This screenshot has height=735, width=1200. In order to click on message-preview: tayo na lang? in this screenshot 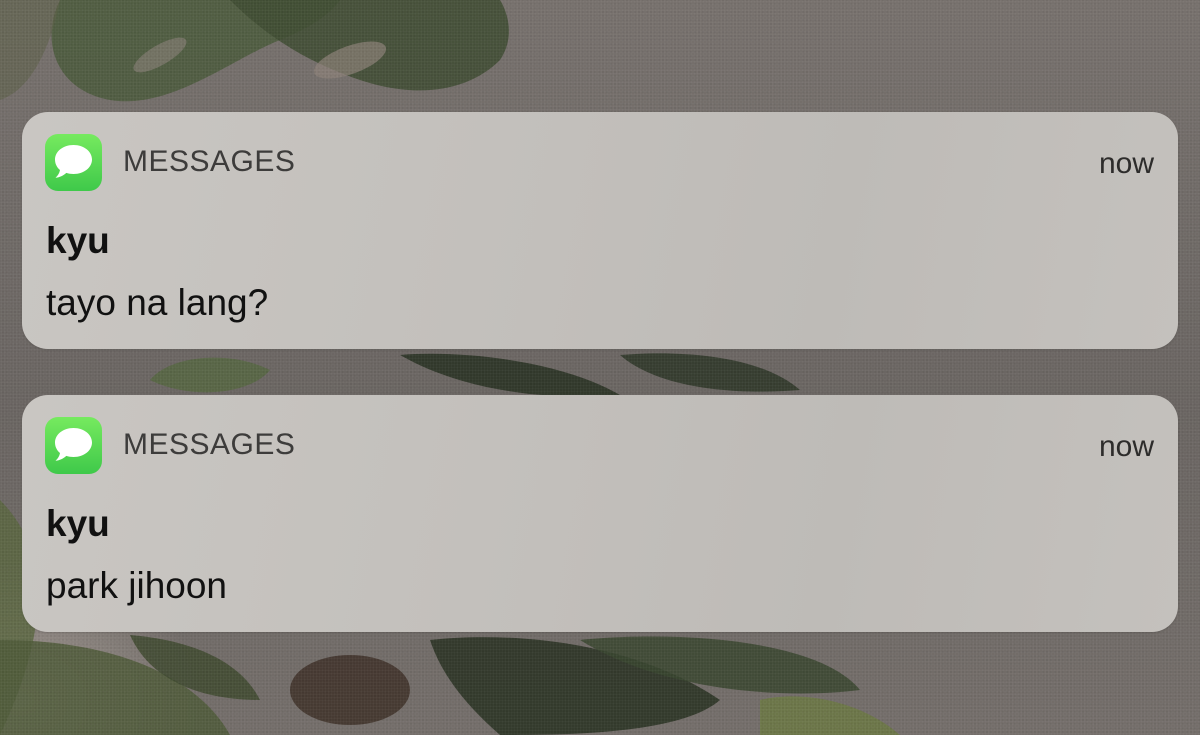, I will do `click(157, 302)`.